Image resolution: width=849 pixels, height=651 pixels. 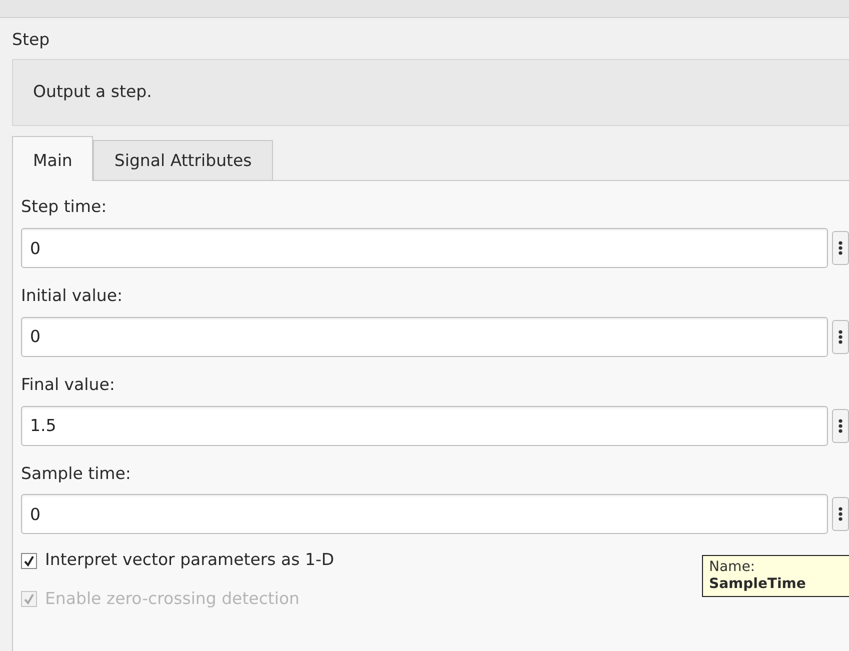 What do you see at coordinates (732, 567) in the screenshot?
I see `tooltip-label: Name:` at bounding box center [732, 567].